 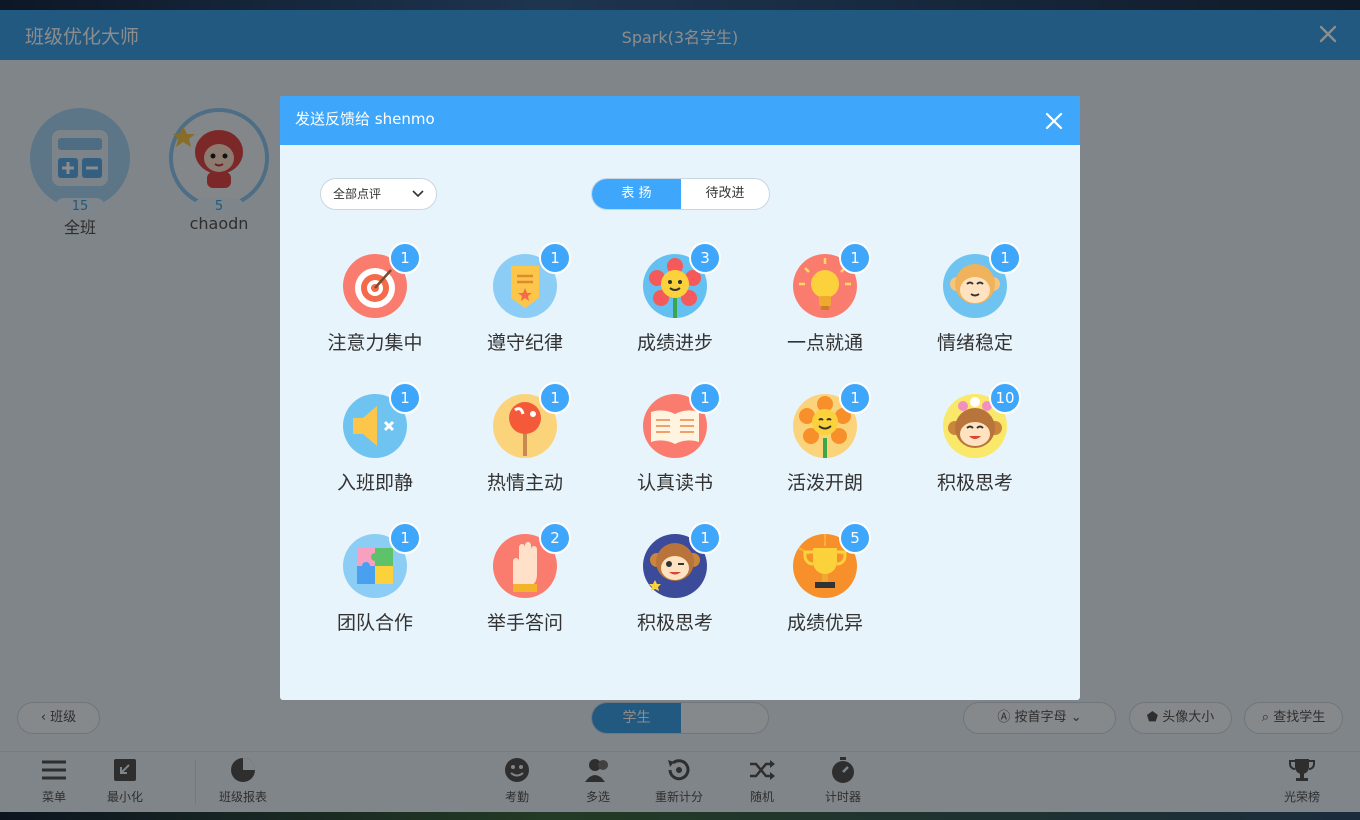 I want to click on chevron-down-icon, so click(x=418, y=194).